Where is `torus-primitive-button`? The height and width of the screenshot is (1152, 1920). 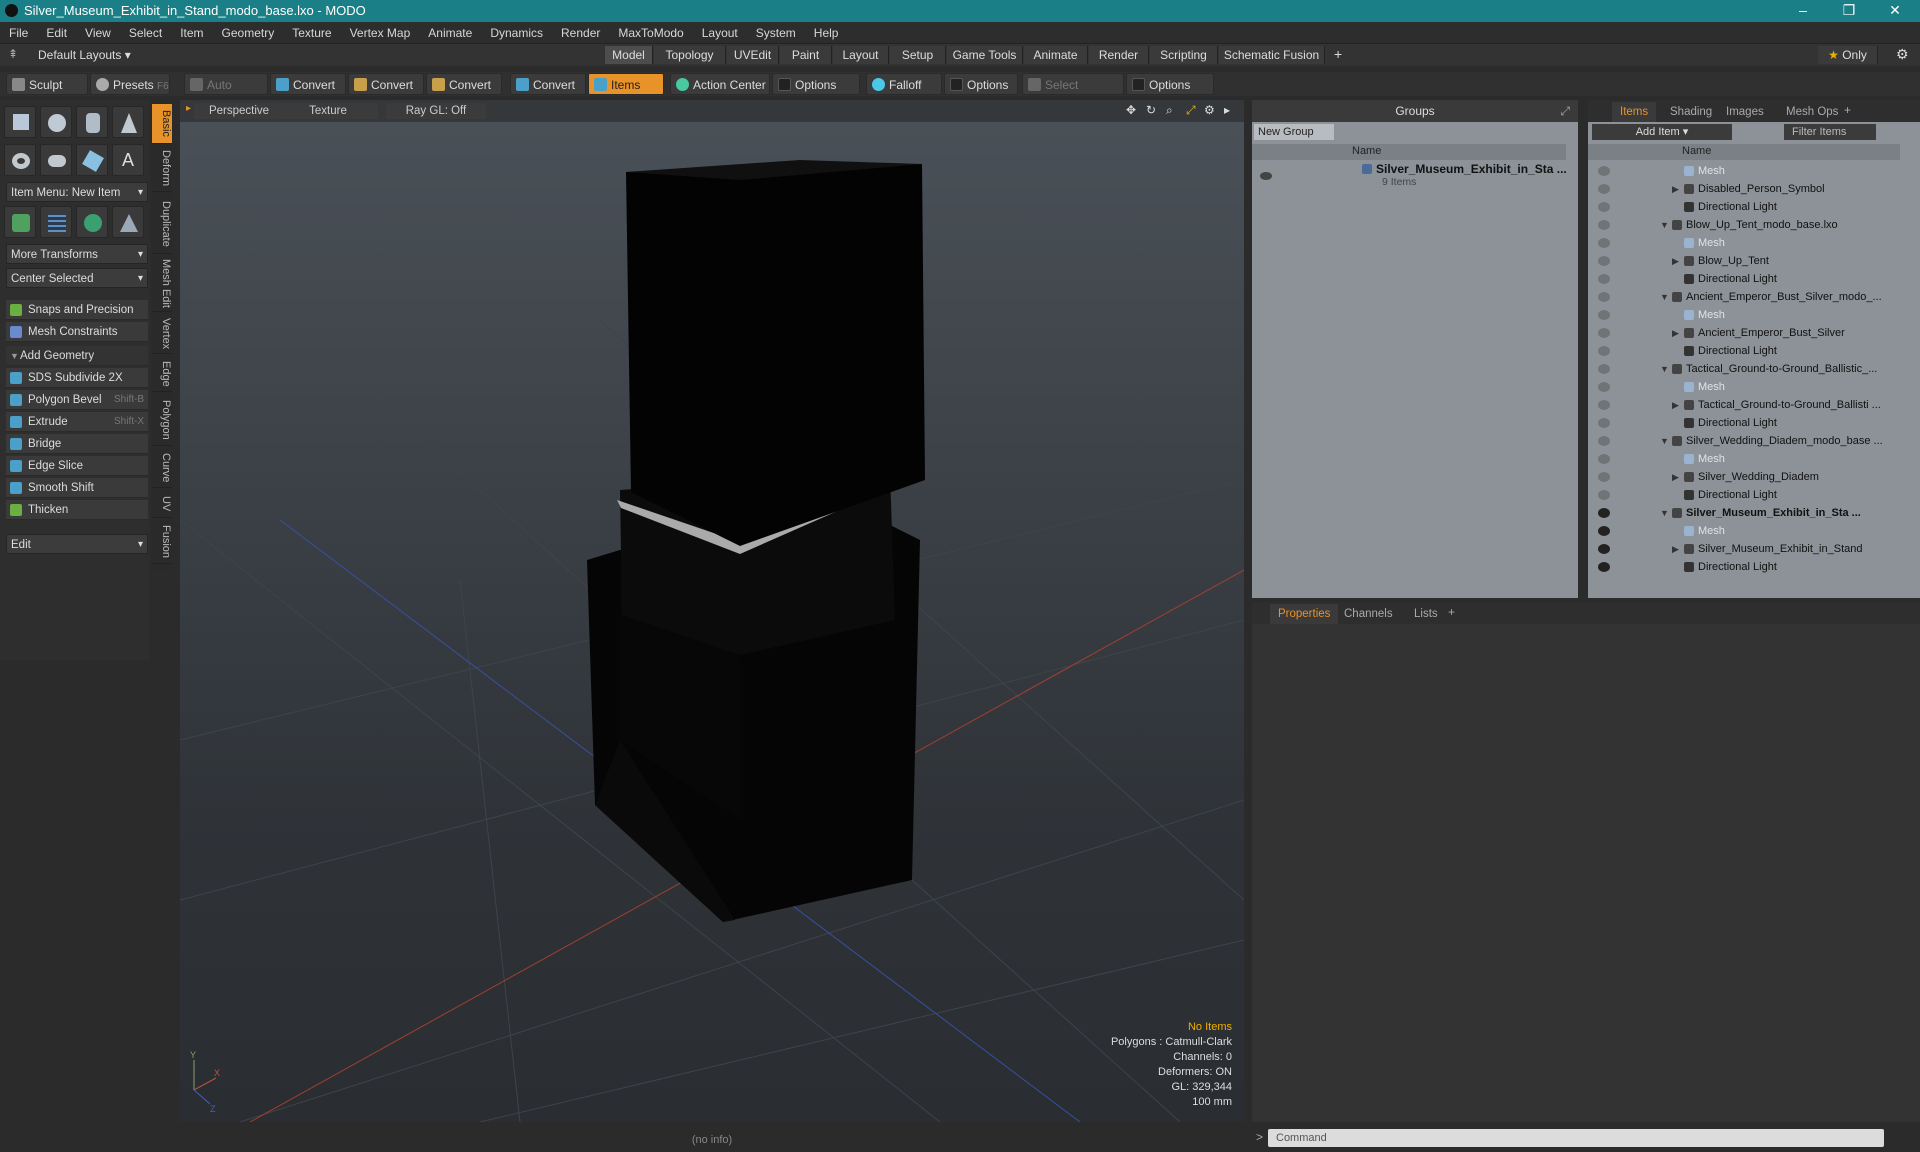 torus-primitive-button is located at coordinates (20, 160).